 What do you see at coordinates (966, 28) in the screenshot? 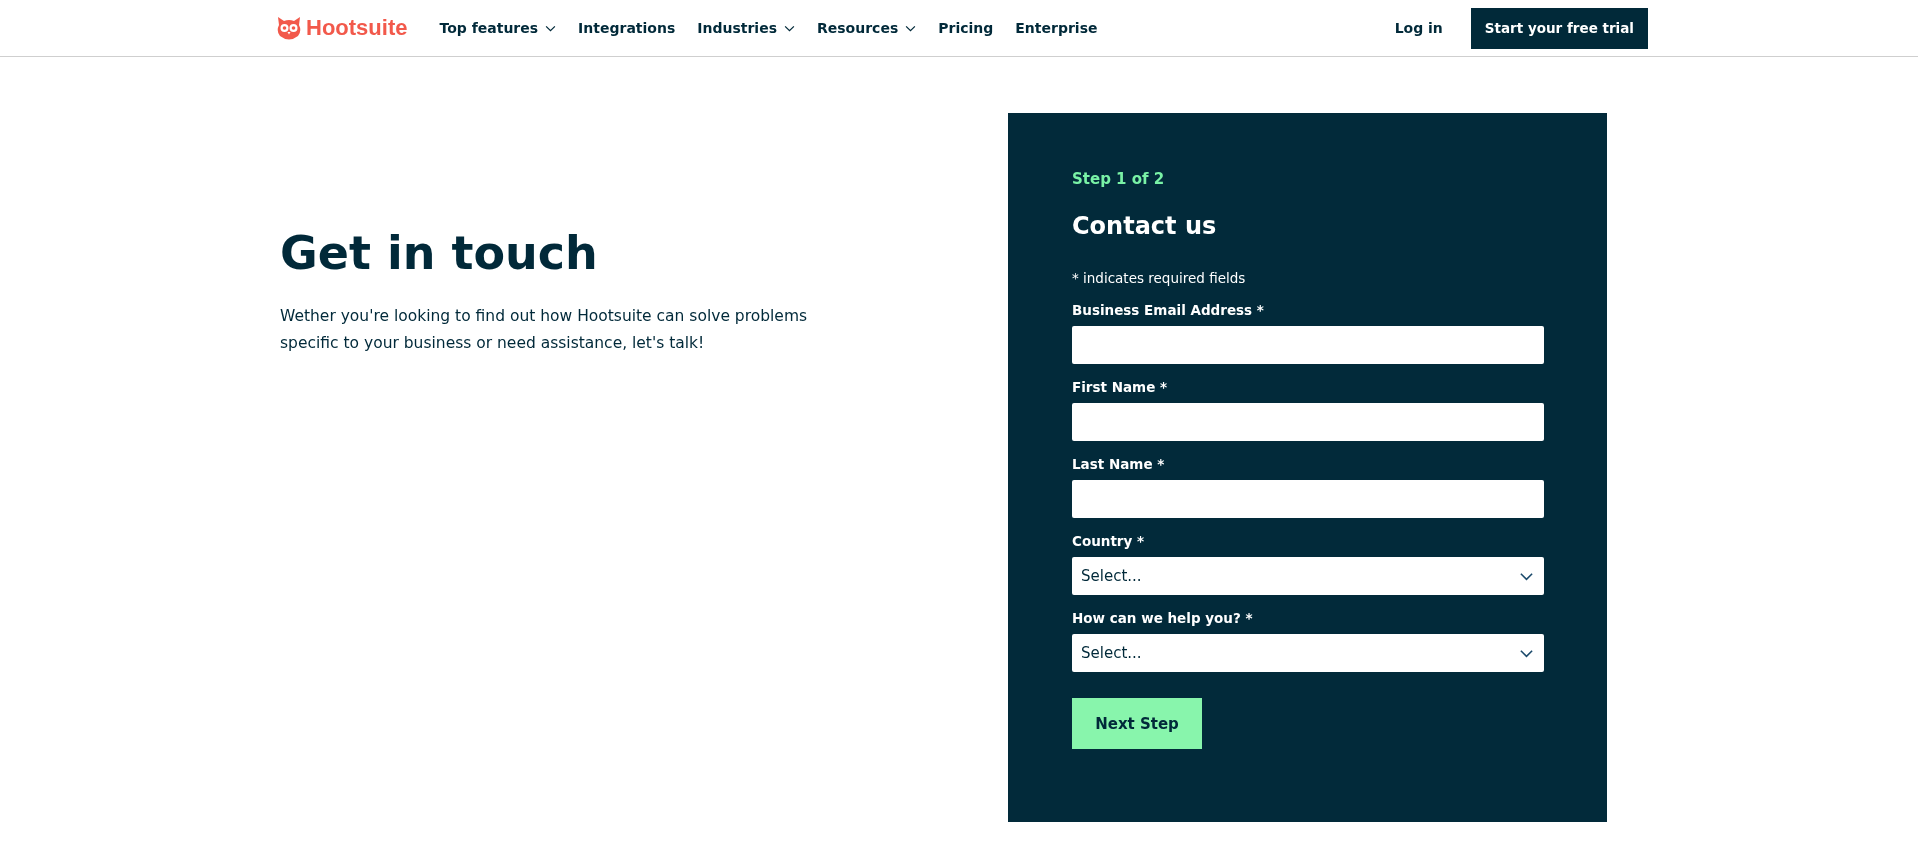
I see `nav-link: Pricing` at bounding box center [966, 28].